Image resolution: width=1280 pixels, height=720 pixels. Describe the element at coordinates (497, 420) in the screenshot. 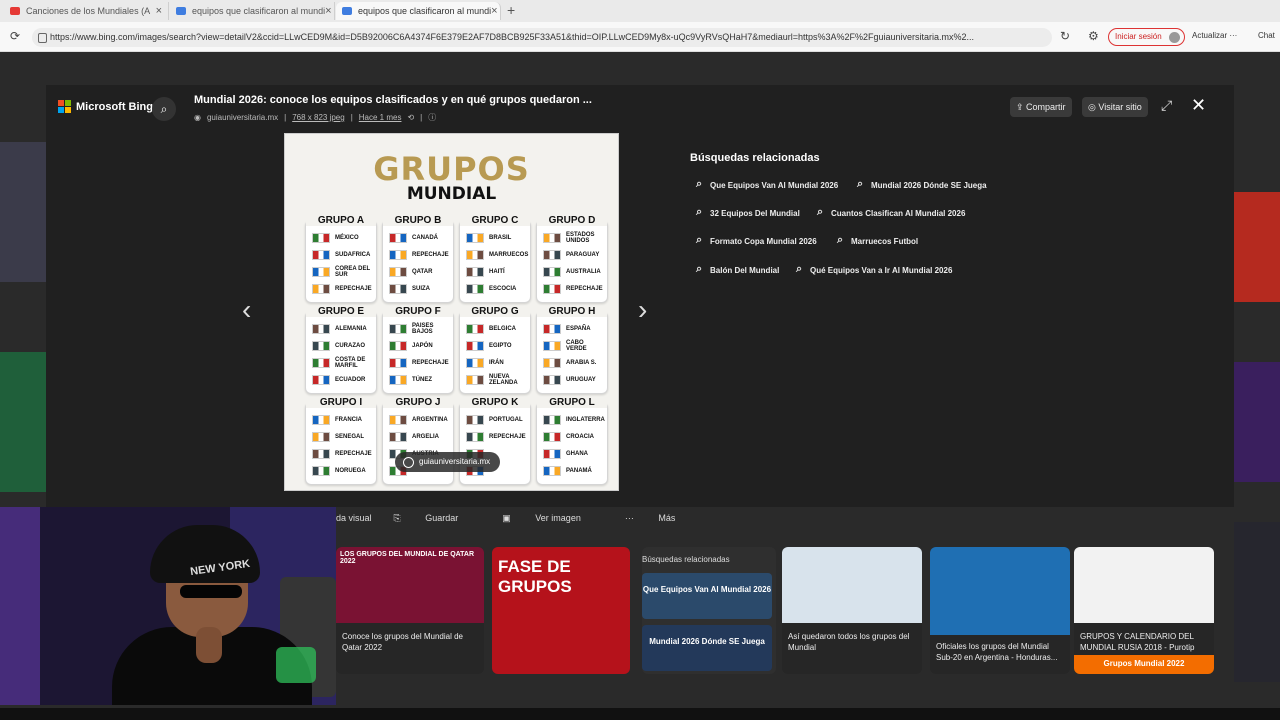

I see `team-row: PORTUGAL` at that location.